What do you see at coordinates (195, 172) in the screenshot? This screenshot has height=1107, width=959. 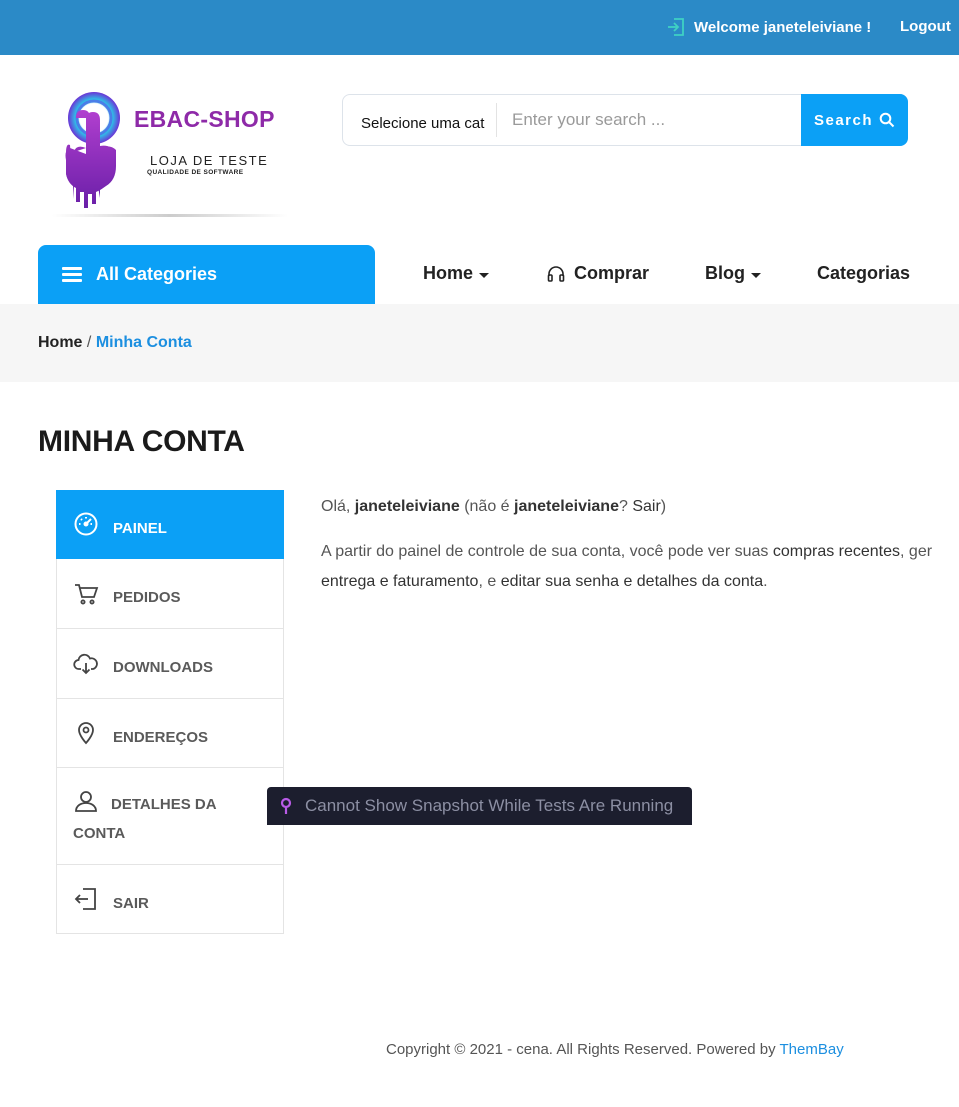 I see `logo-tagline: QUALIDADE DE SOFTWARE` at bounding box center [195, 172].